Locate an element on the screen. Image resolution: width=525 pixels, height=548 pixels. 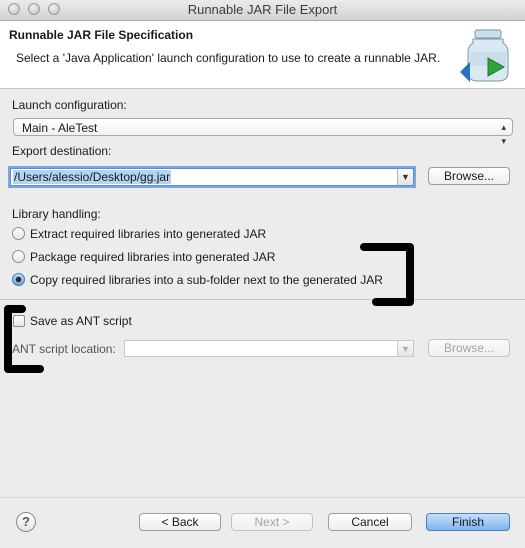
cancel-button: Cancel is located at coordinates (370, 522).